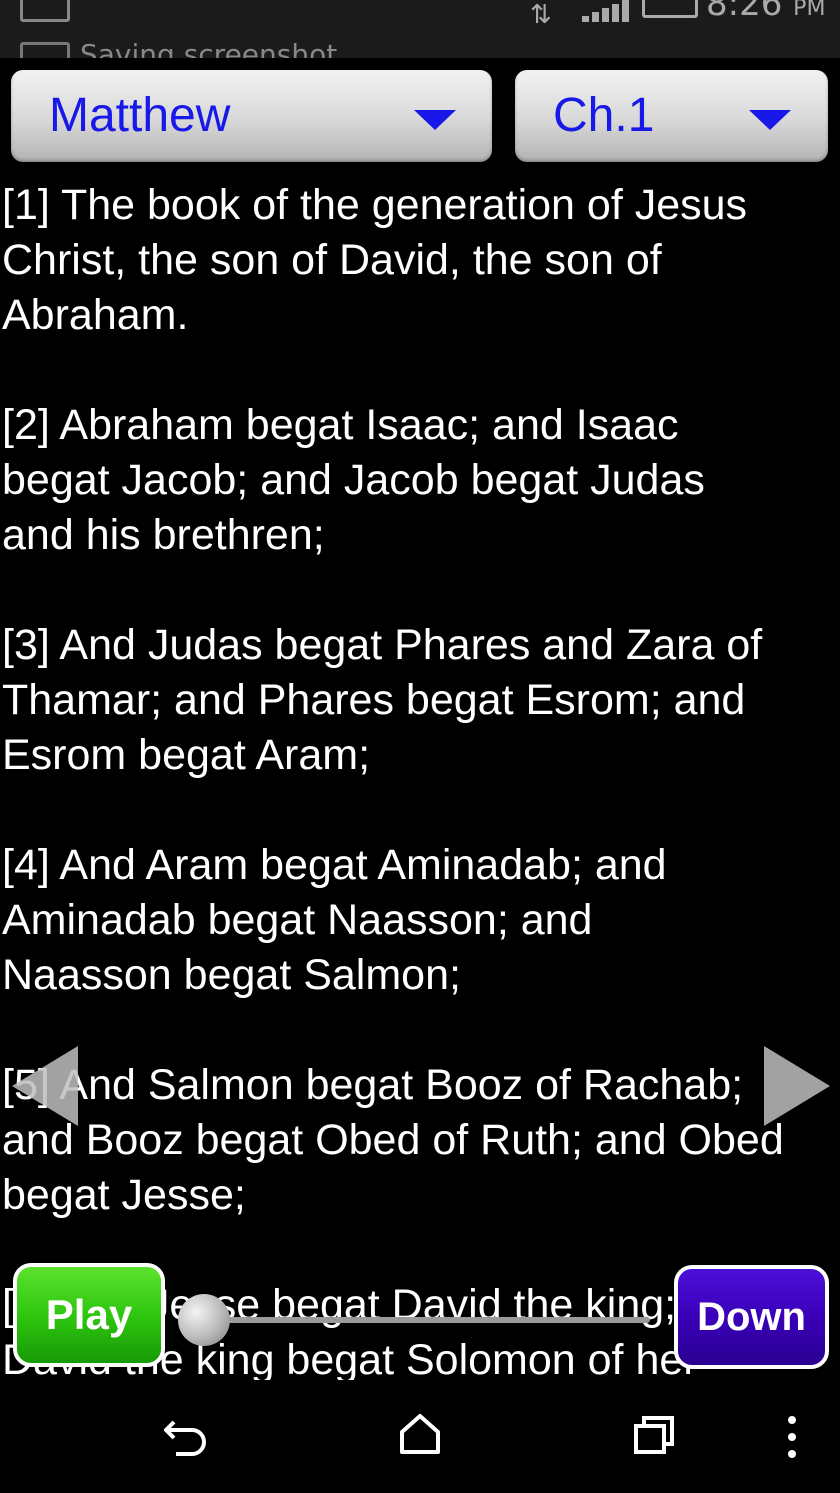  What do you see at coordinates (420, 29) in the screenshot?
I see `status-bar: Saving screenshot ⇅ 8:26 PM` at bounding box center [420, 29].